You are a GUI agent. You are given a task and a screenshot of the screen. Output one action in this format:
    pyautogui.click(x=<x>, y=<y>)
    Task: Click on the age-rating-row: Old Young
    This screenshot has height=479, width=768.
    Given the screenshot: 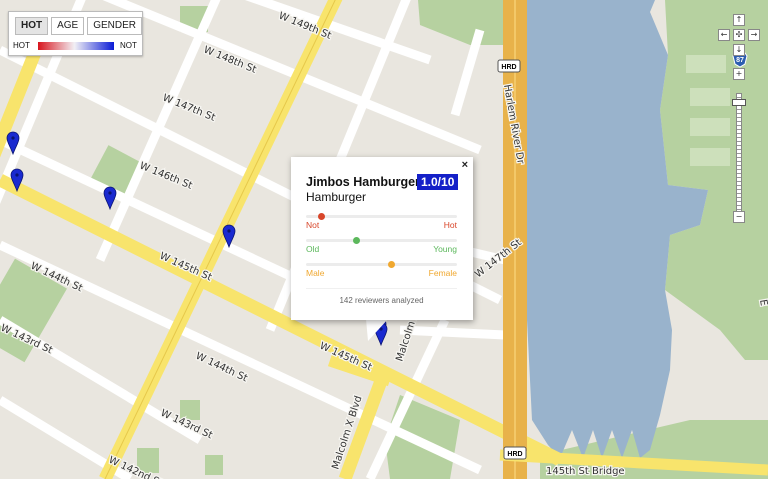 What is the action you would take?
    pyautogui.click(x=381, y=248)
    